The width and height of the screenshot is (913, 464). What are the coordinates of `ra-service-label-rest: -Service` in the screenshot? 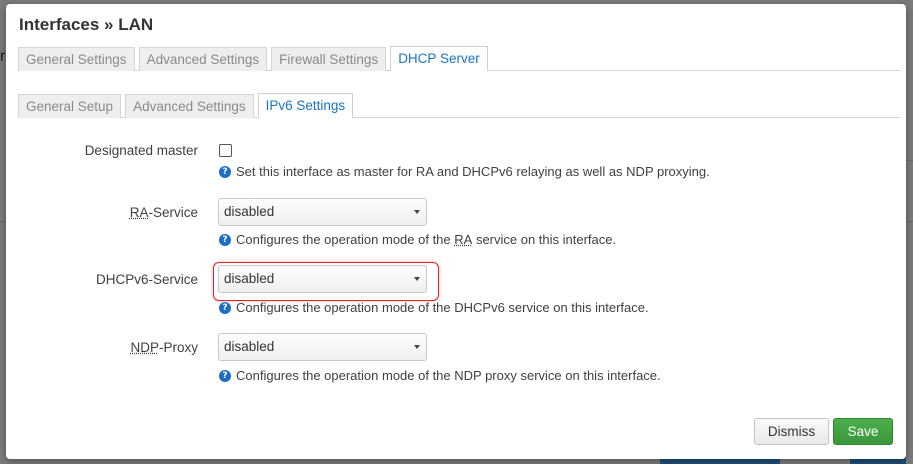 It's located at (173, 212).